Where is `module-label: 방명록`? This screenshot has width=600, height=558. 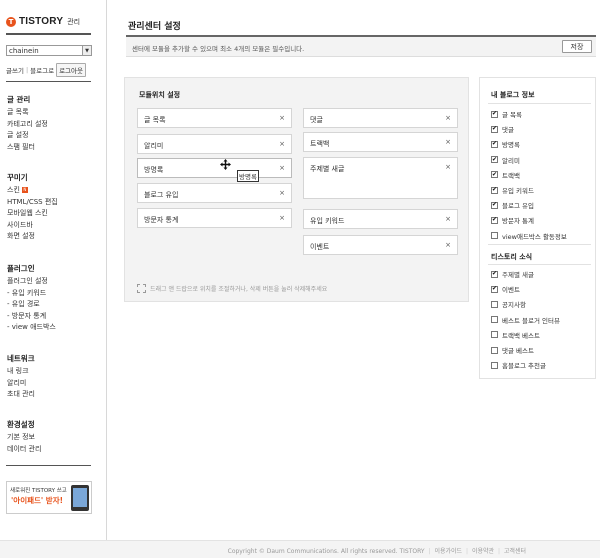 module-label: 방명록 is located at coordinates (154, 170).